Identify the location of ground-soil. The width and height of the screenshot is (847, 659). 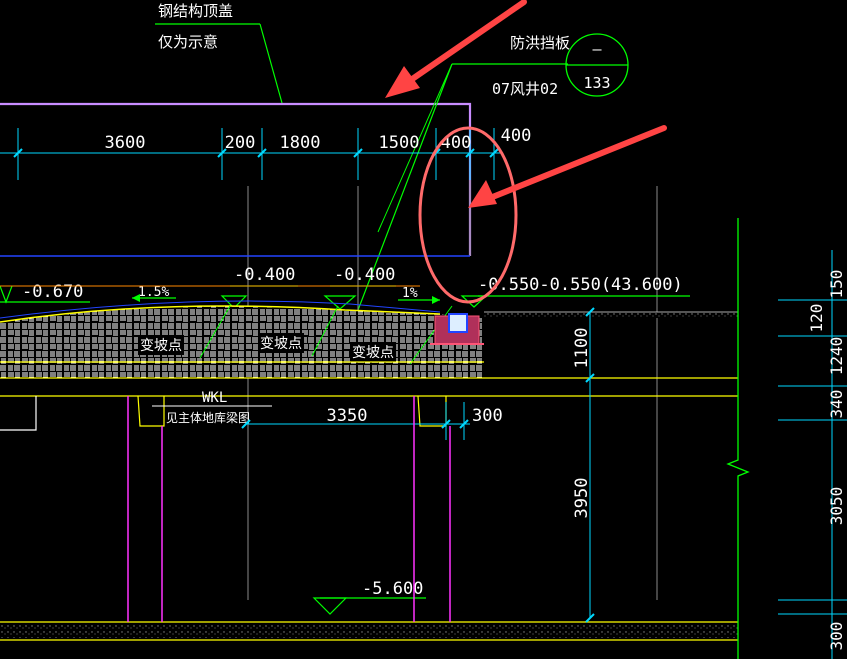
(611, 315).